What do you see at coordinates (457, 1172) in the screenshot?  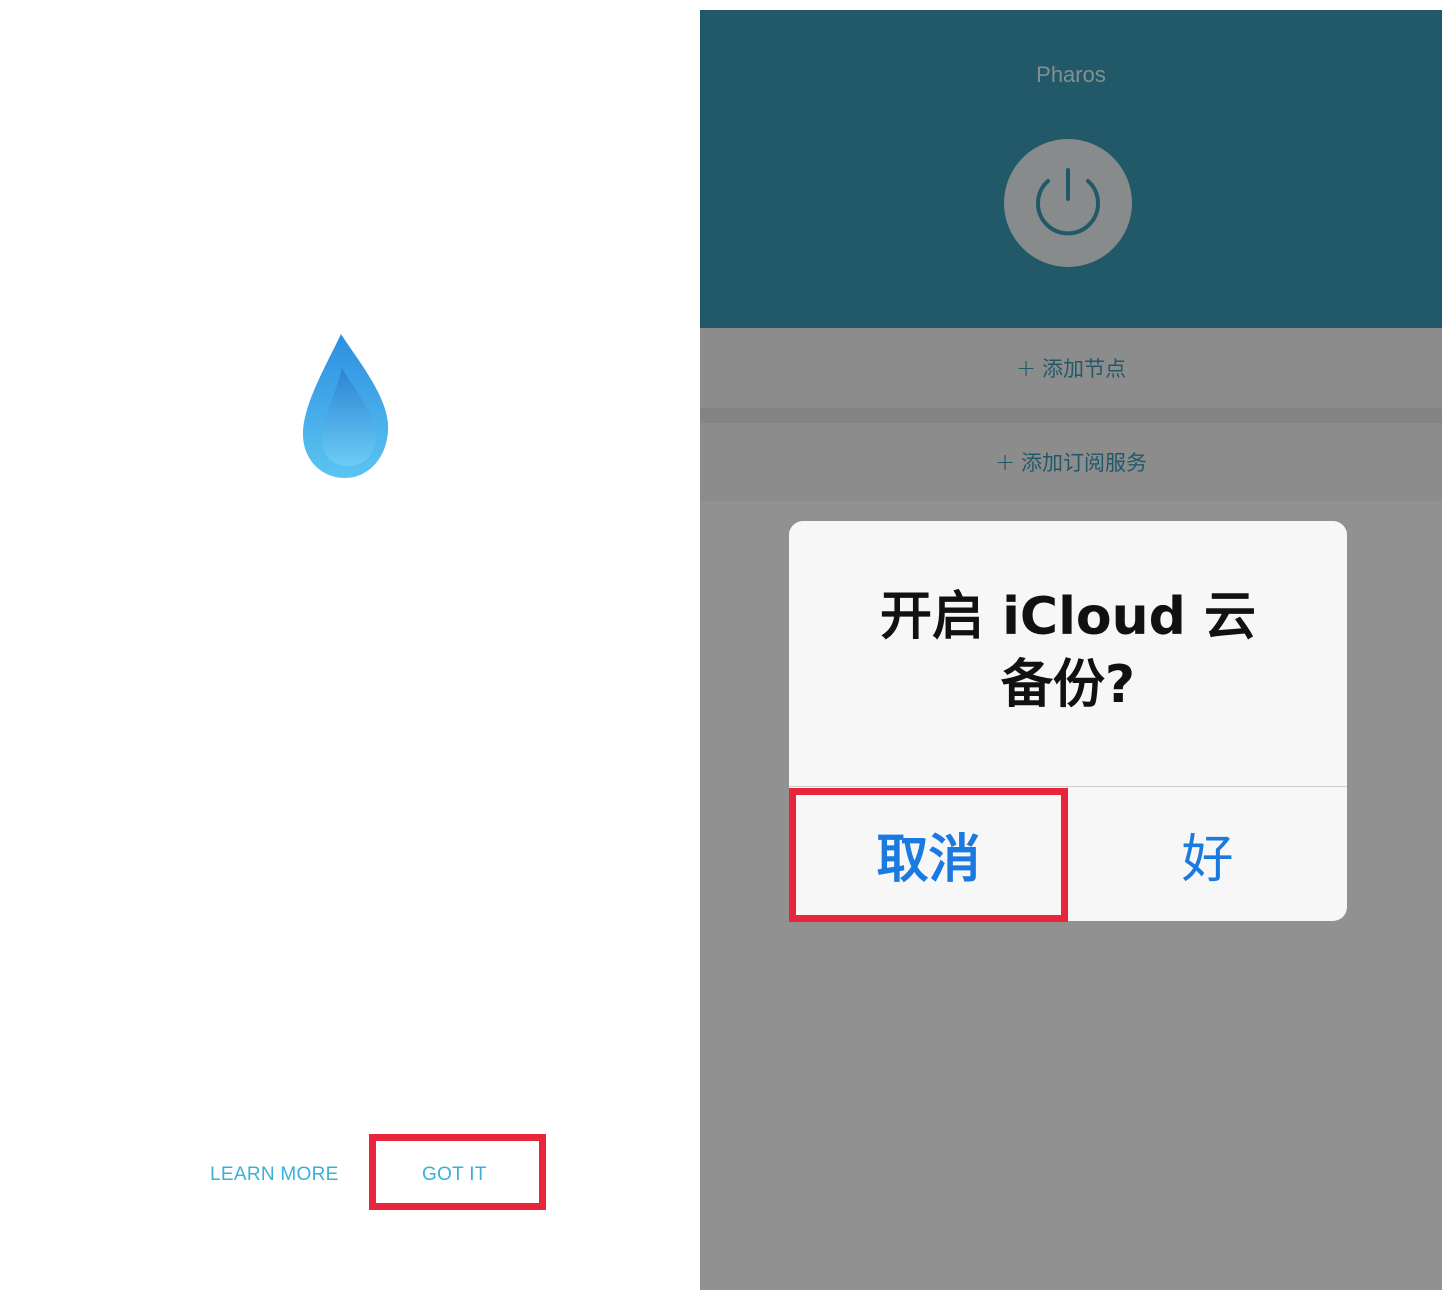 I see `got-it-highlight-box` at bounding box center [457, 1172].